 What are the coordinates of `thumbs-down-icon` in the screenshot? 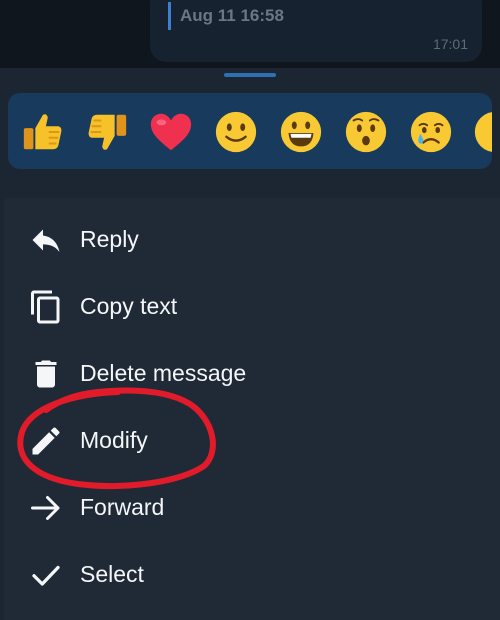 It's located at (107, 132).